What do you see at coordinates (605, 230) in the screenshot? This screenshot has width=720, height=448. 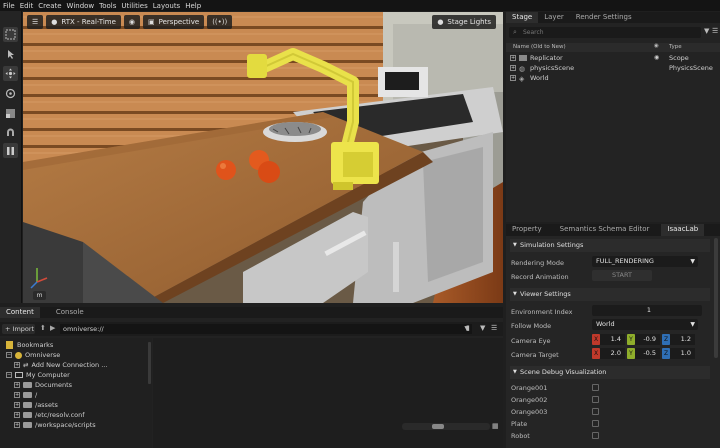 I see `tab-semantics: Semantics Schema Editor` at bounding box center [605, 230].